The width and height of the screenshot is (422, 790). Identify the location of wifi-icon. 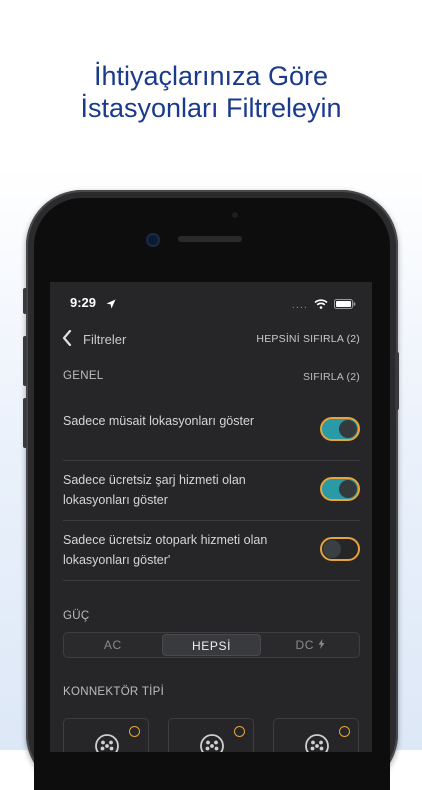
(321, 305).